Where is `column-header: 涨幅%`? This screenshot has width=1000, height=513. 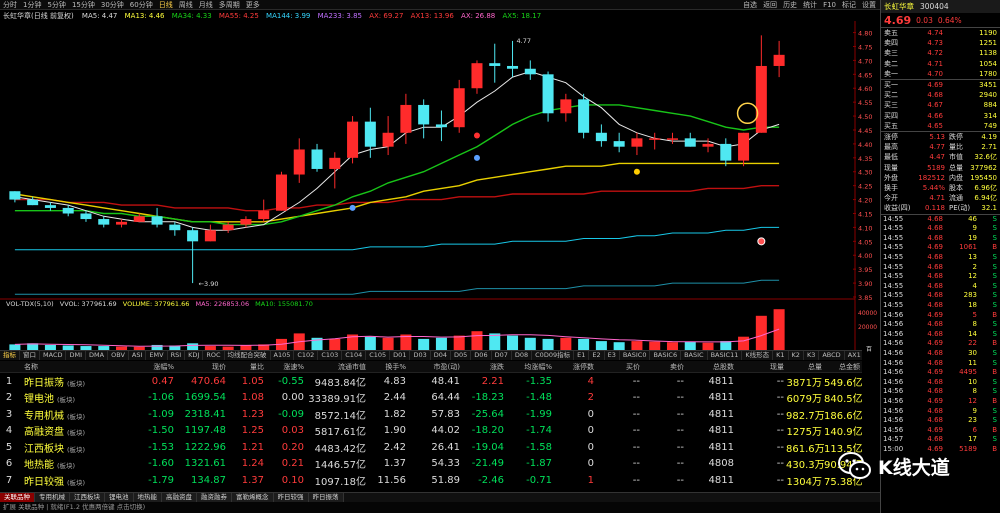
column-header: 涨幅% is located at coordinates (150, 367).